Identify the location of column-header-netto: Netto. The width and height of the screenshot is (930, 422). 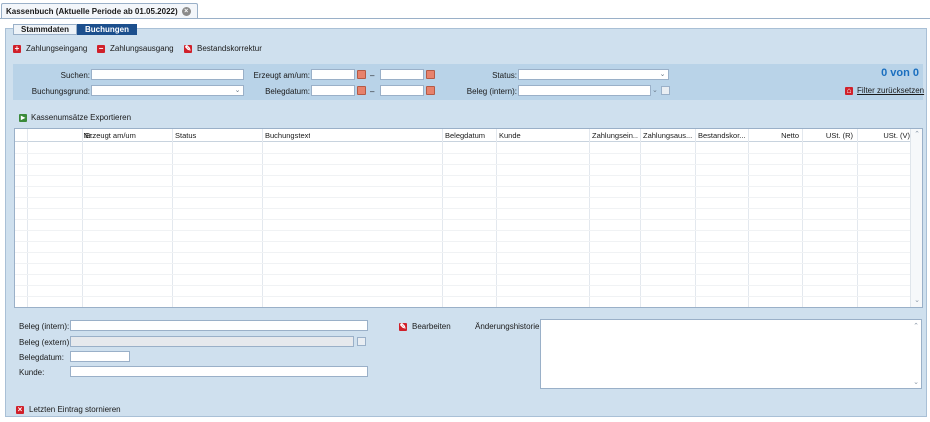
(775, 135).